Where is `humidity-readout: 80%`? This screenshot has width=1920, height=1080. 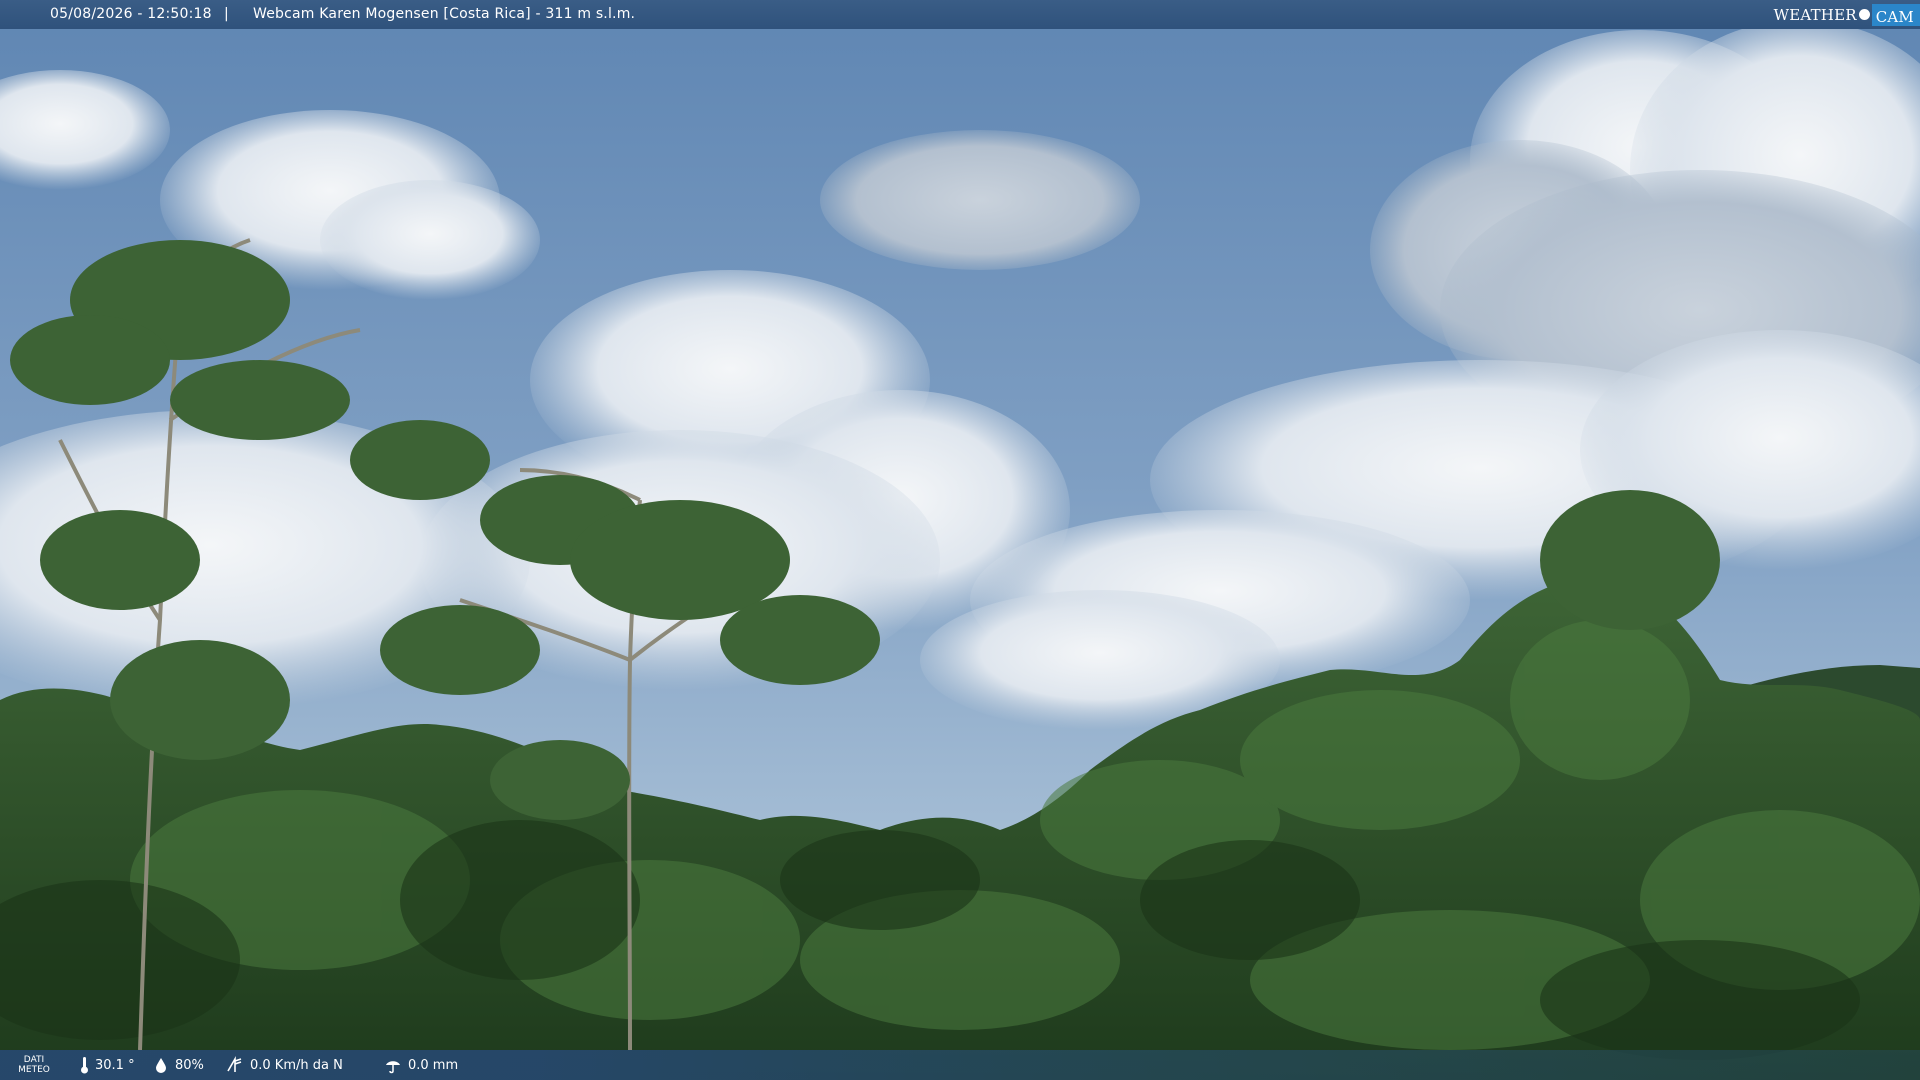
humidity-readout: 80% is located at coordinates (178, 1065).